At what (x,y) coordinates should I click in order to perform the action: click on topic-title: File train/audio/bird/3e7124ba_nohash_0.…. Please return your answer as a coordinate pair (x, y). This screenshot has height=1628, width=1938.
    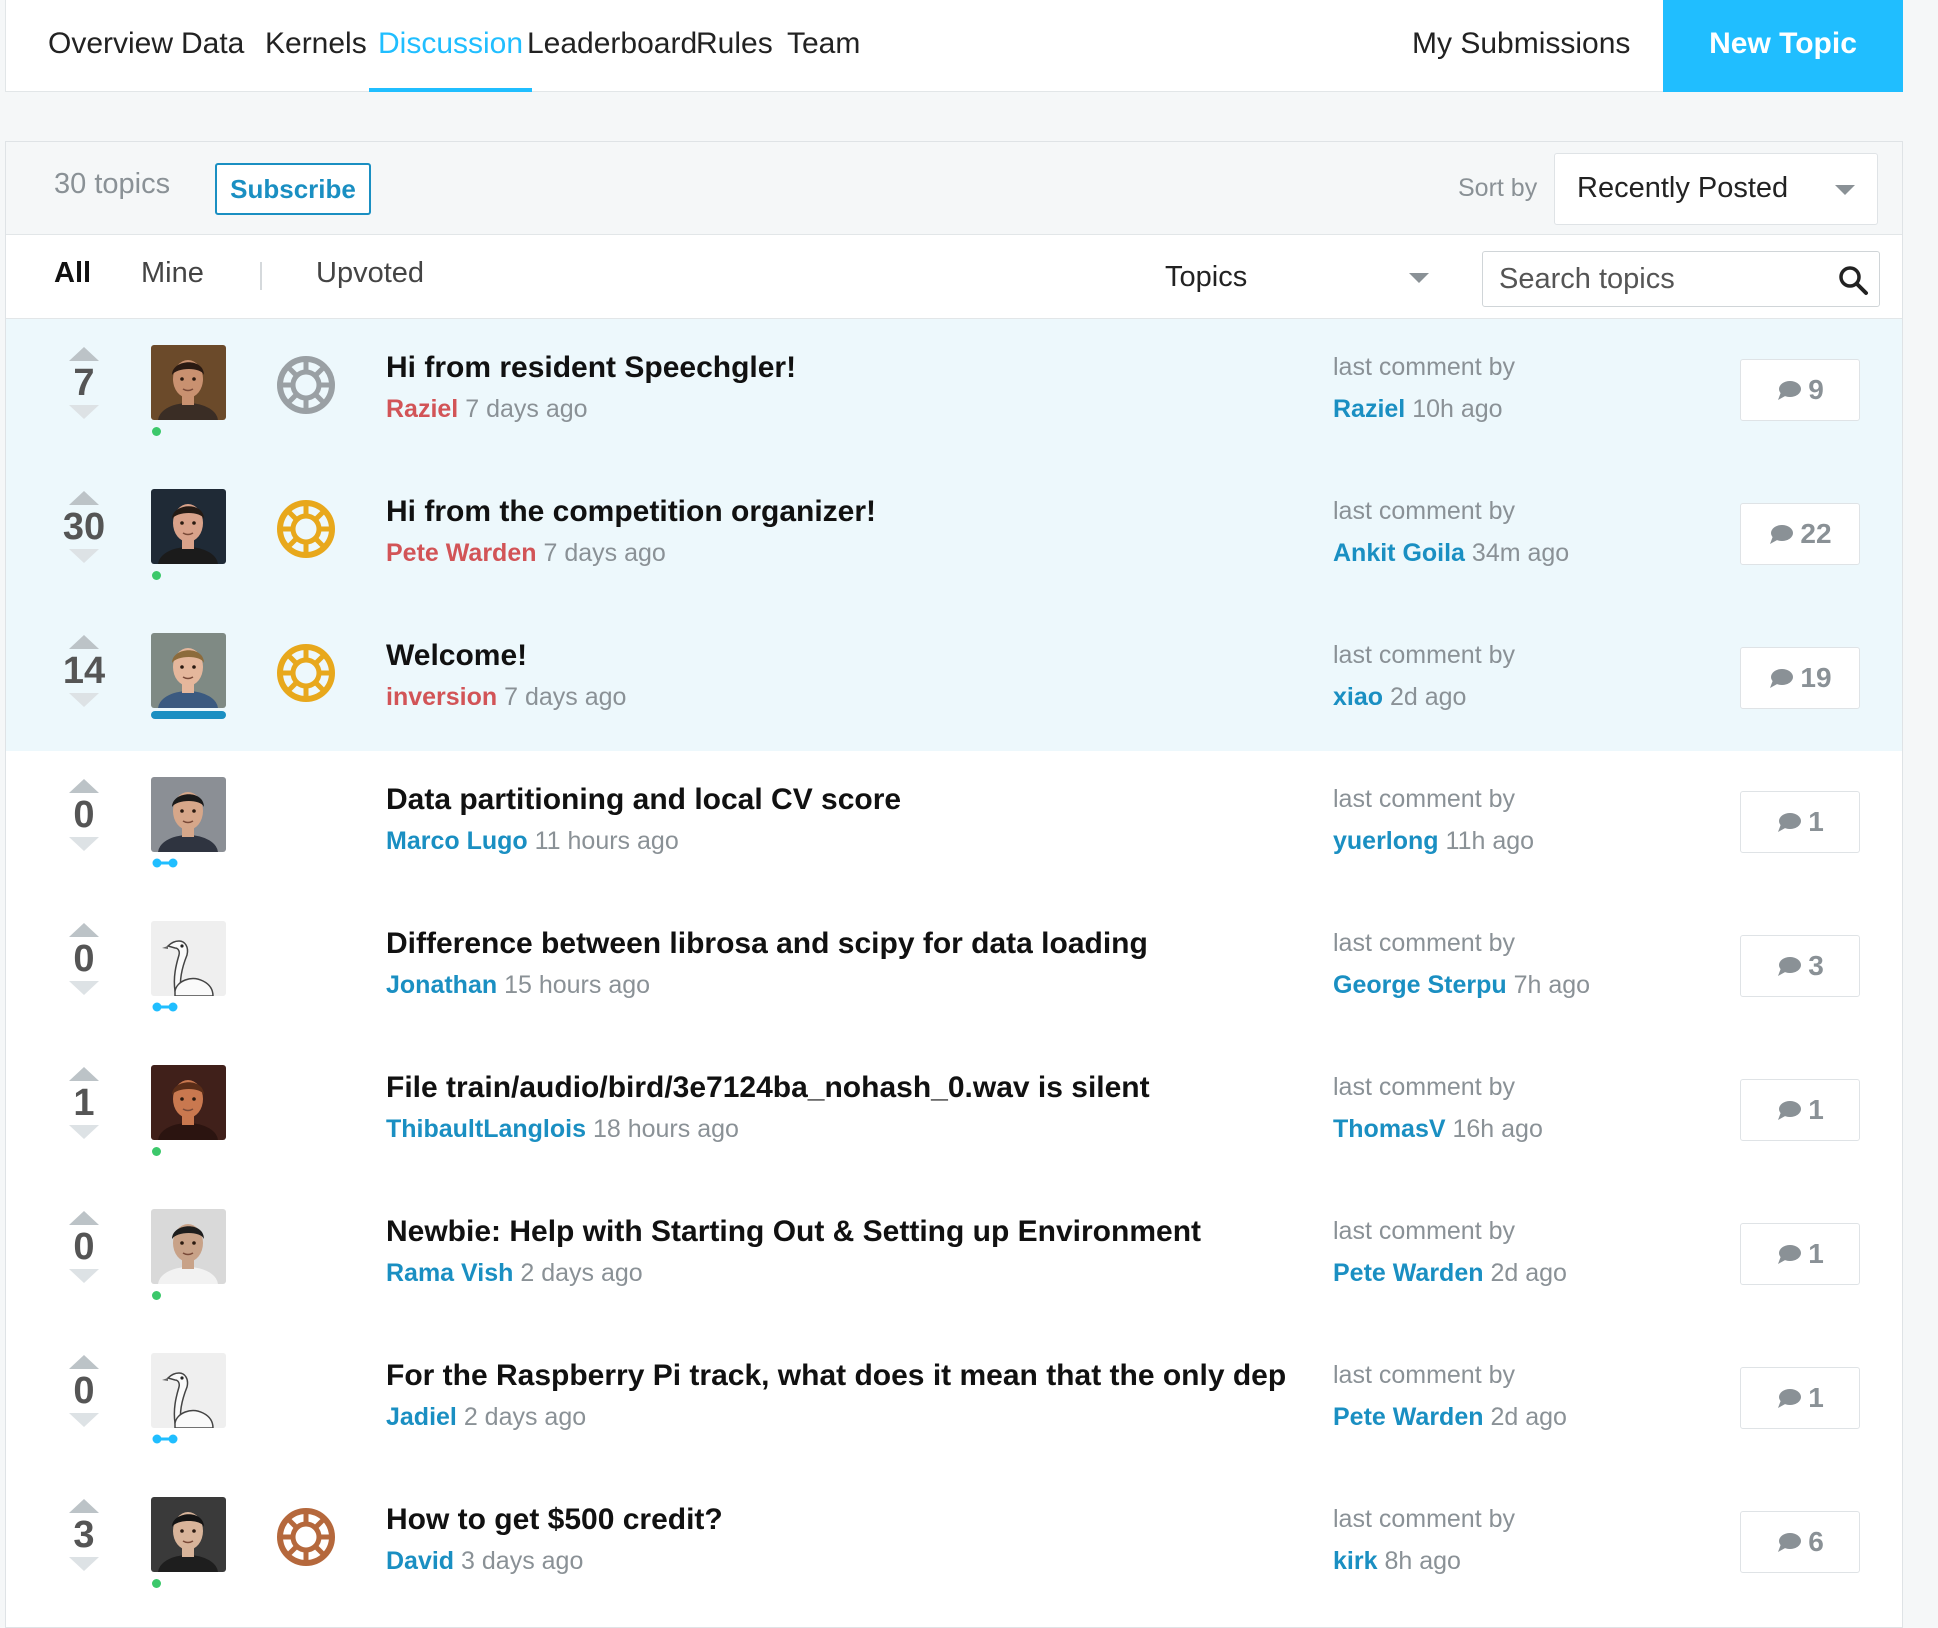
    Looking at the image, I should click on (768, 1088).